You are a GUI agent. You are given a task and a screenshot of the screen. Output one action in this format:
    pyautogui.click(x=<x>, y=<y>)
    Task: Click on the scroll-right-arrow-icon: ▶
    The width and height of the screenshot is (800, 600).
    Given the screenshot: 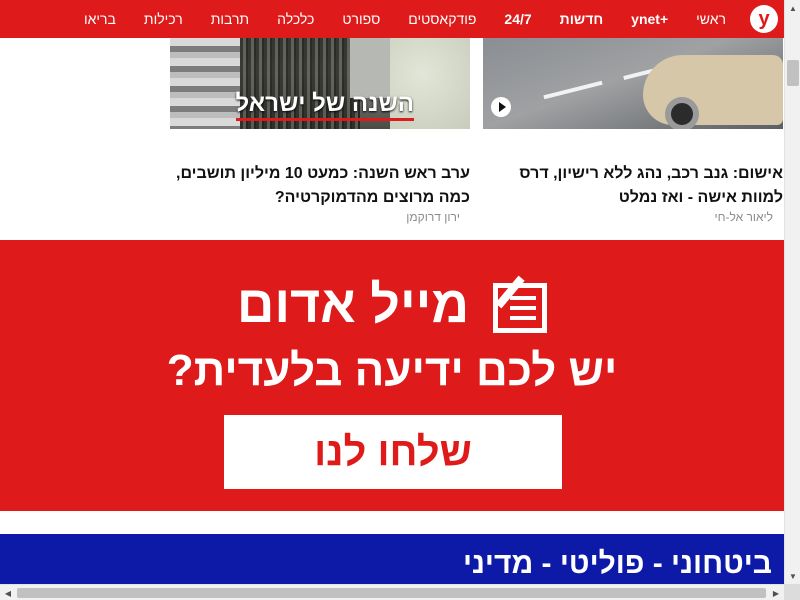 What is the action you would take?
    pyautogui.click(x=776, y=592)
    